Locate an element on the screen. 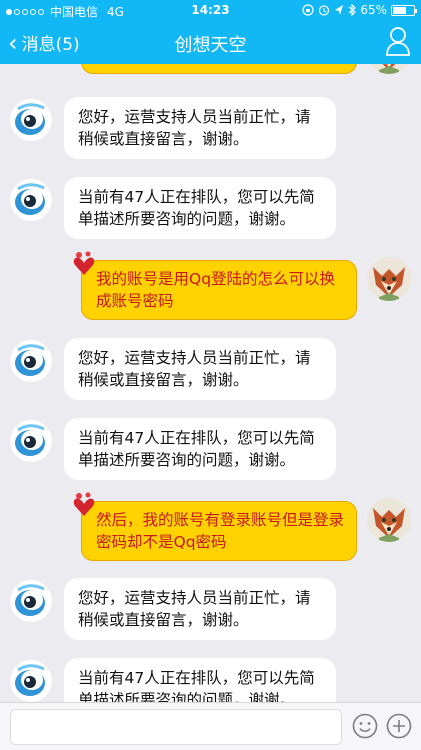 The height and width of the screenshot is (750, 421). rotation-lock-icon is located at coordinates (308, 10).